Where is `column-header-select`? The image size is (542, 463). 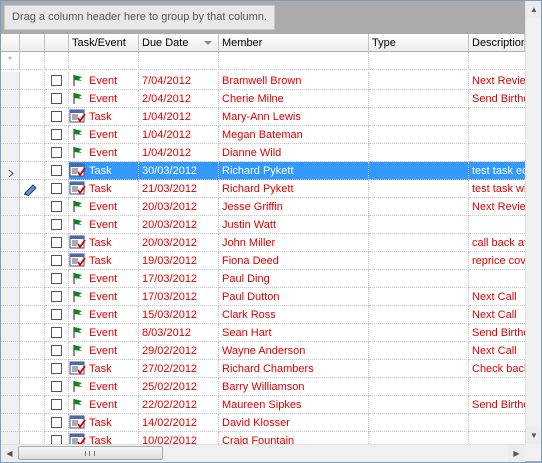 column-header-select is located at coordinates (57, 43).